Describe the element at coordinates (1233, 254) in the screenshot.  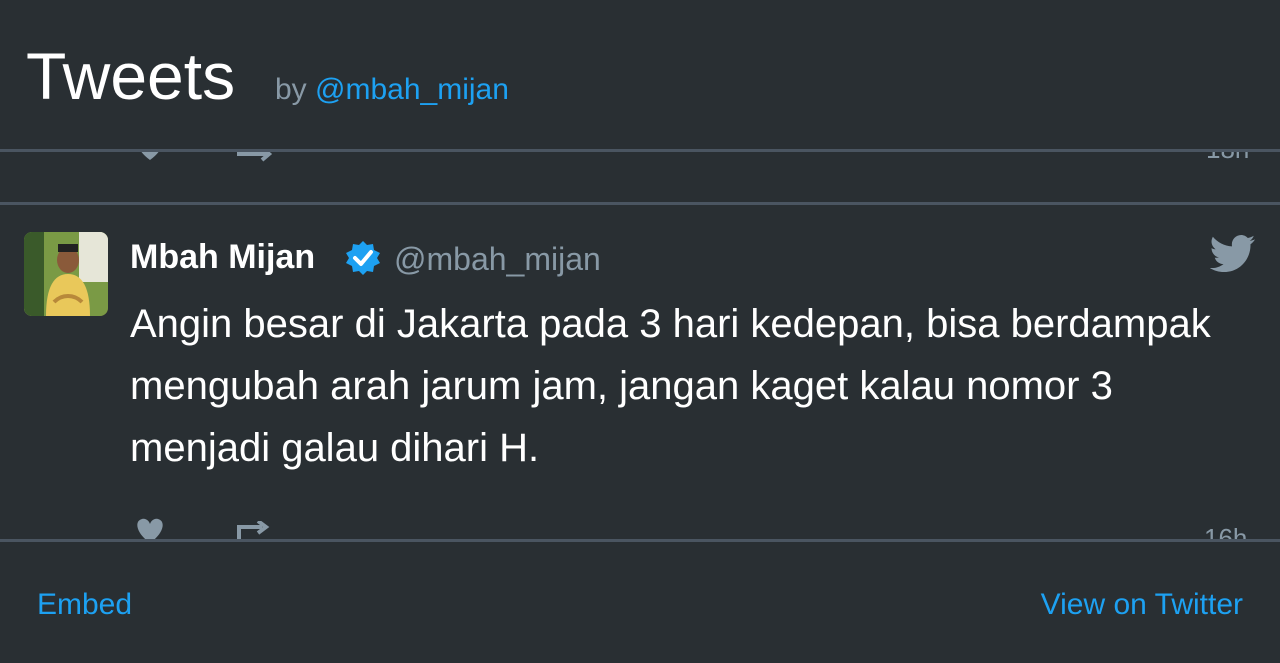
I see `twitter-bird-icon` at that location.